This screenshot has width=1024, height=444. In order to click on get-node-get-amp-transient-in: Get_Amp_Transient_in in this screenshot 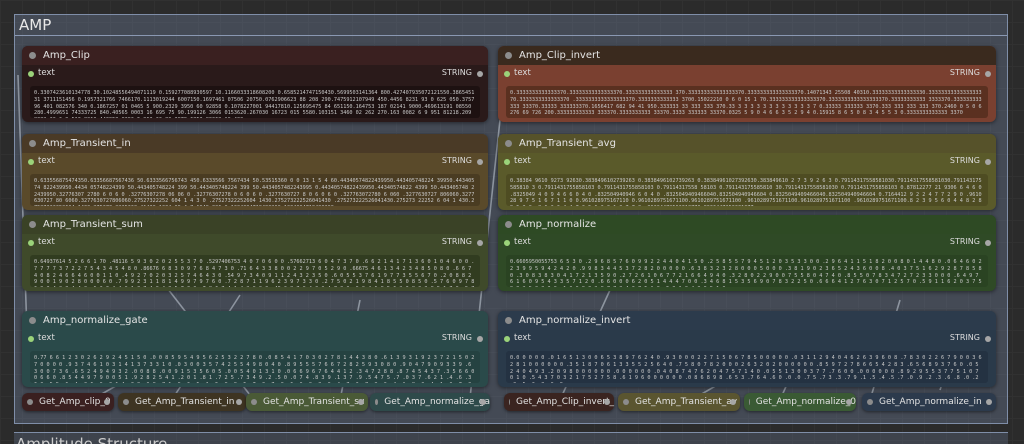, I will do `click(182, 402)`.